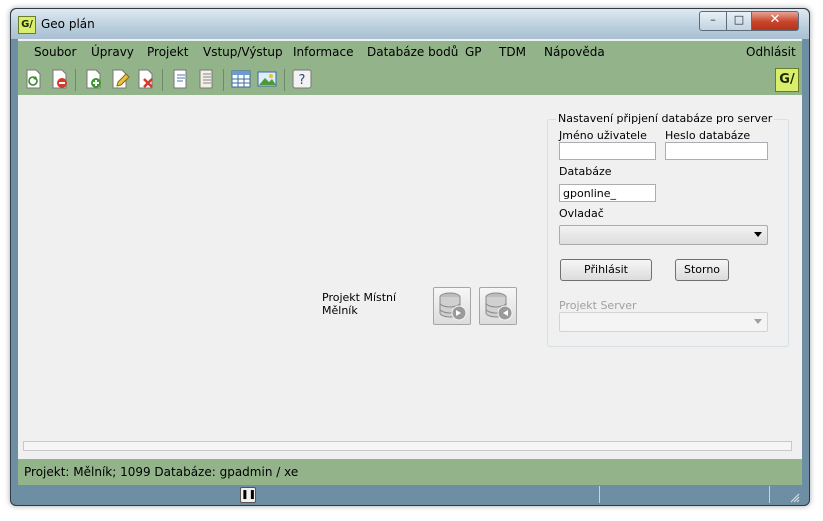 The image size is (823, 521). What do you see at coordinates (598, 305) in the screenshot?
I see `project-server-label: Projekt Server` at bounding box center [598, 305].